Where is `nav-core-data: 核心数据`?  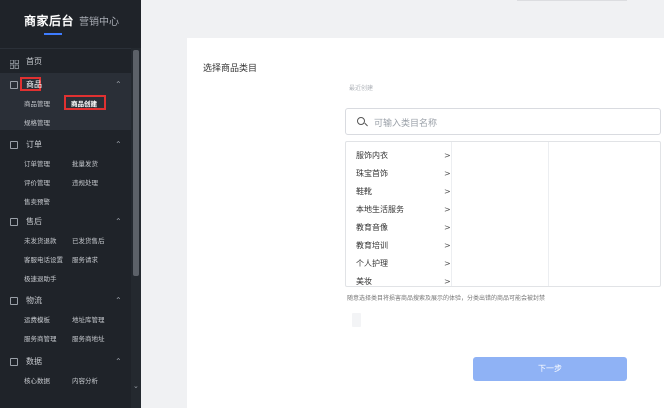 nav-core-data: 核心数据 is located at coordinates (37, 381).